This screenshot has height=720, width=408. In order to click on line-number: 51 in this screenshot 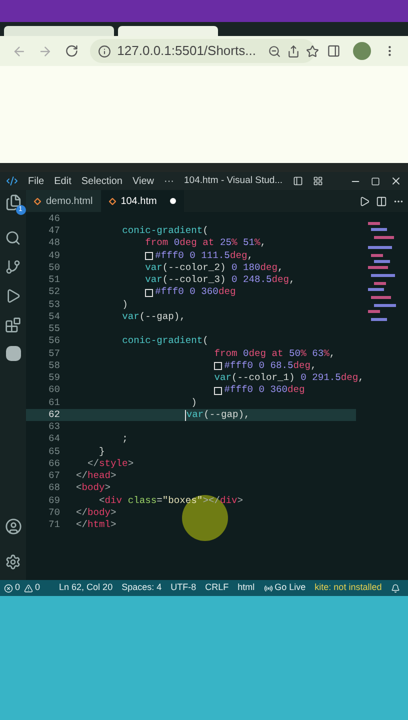, I will do `click(54, 280)`.